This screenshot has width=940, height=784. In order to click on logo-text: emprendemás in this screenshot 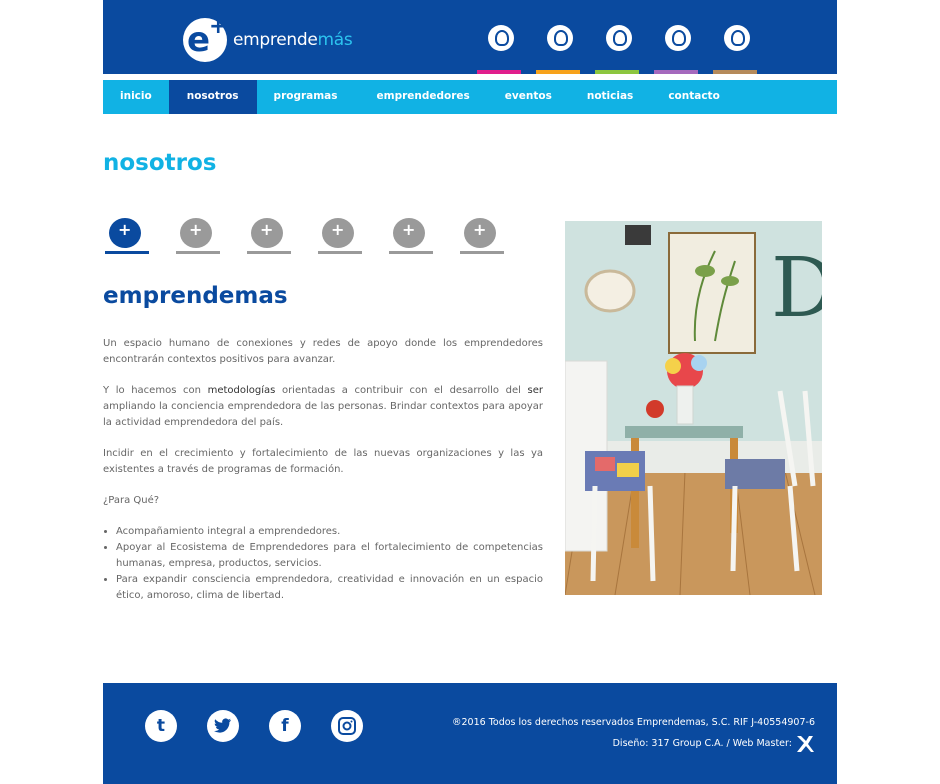, I will do `click(293, 40)`.